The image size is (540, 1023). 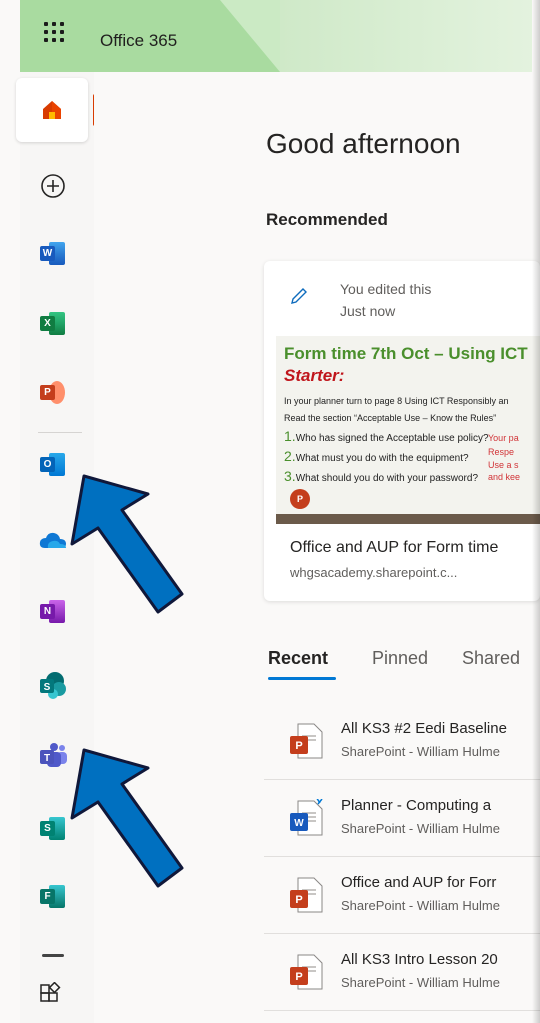 I want to click on brand-title: Office 365, so click(x=138, y=41).